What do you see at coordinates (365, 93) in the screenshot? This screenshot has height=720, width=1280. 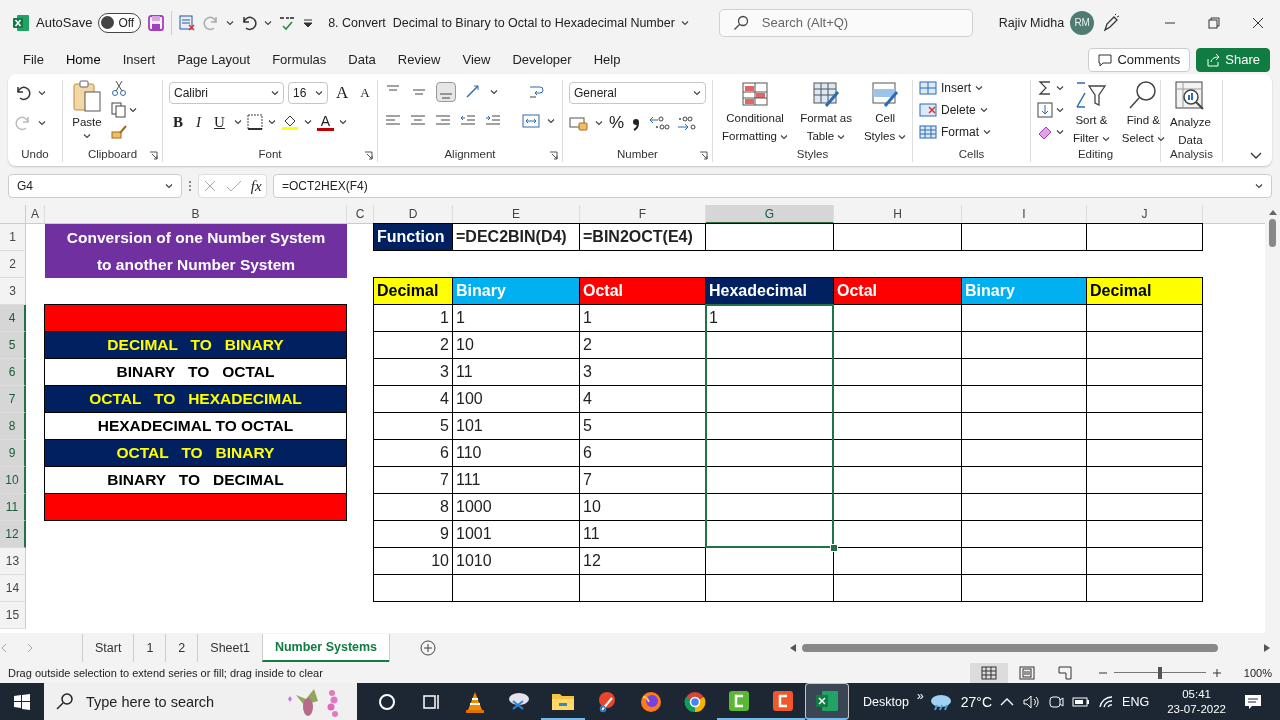 I see `decrease-font-button: A` at bounding box center [365, 93].